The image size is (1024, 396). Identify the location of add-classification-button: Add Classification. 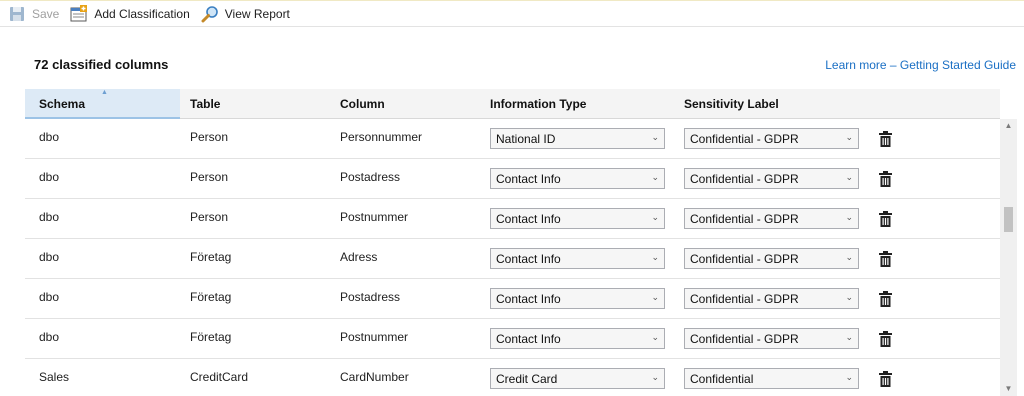
(129, 14).